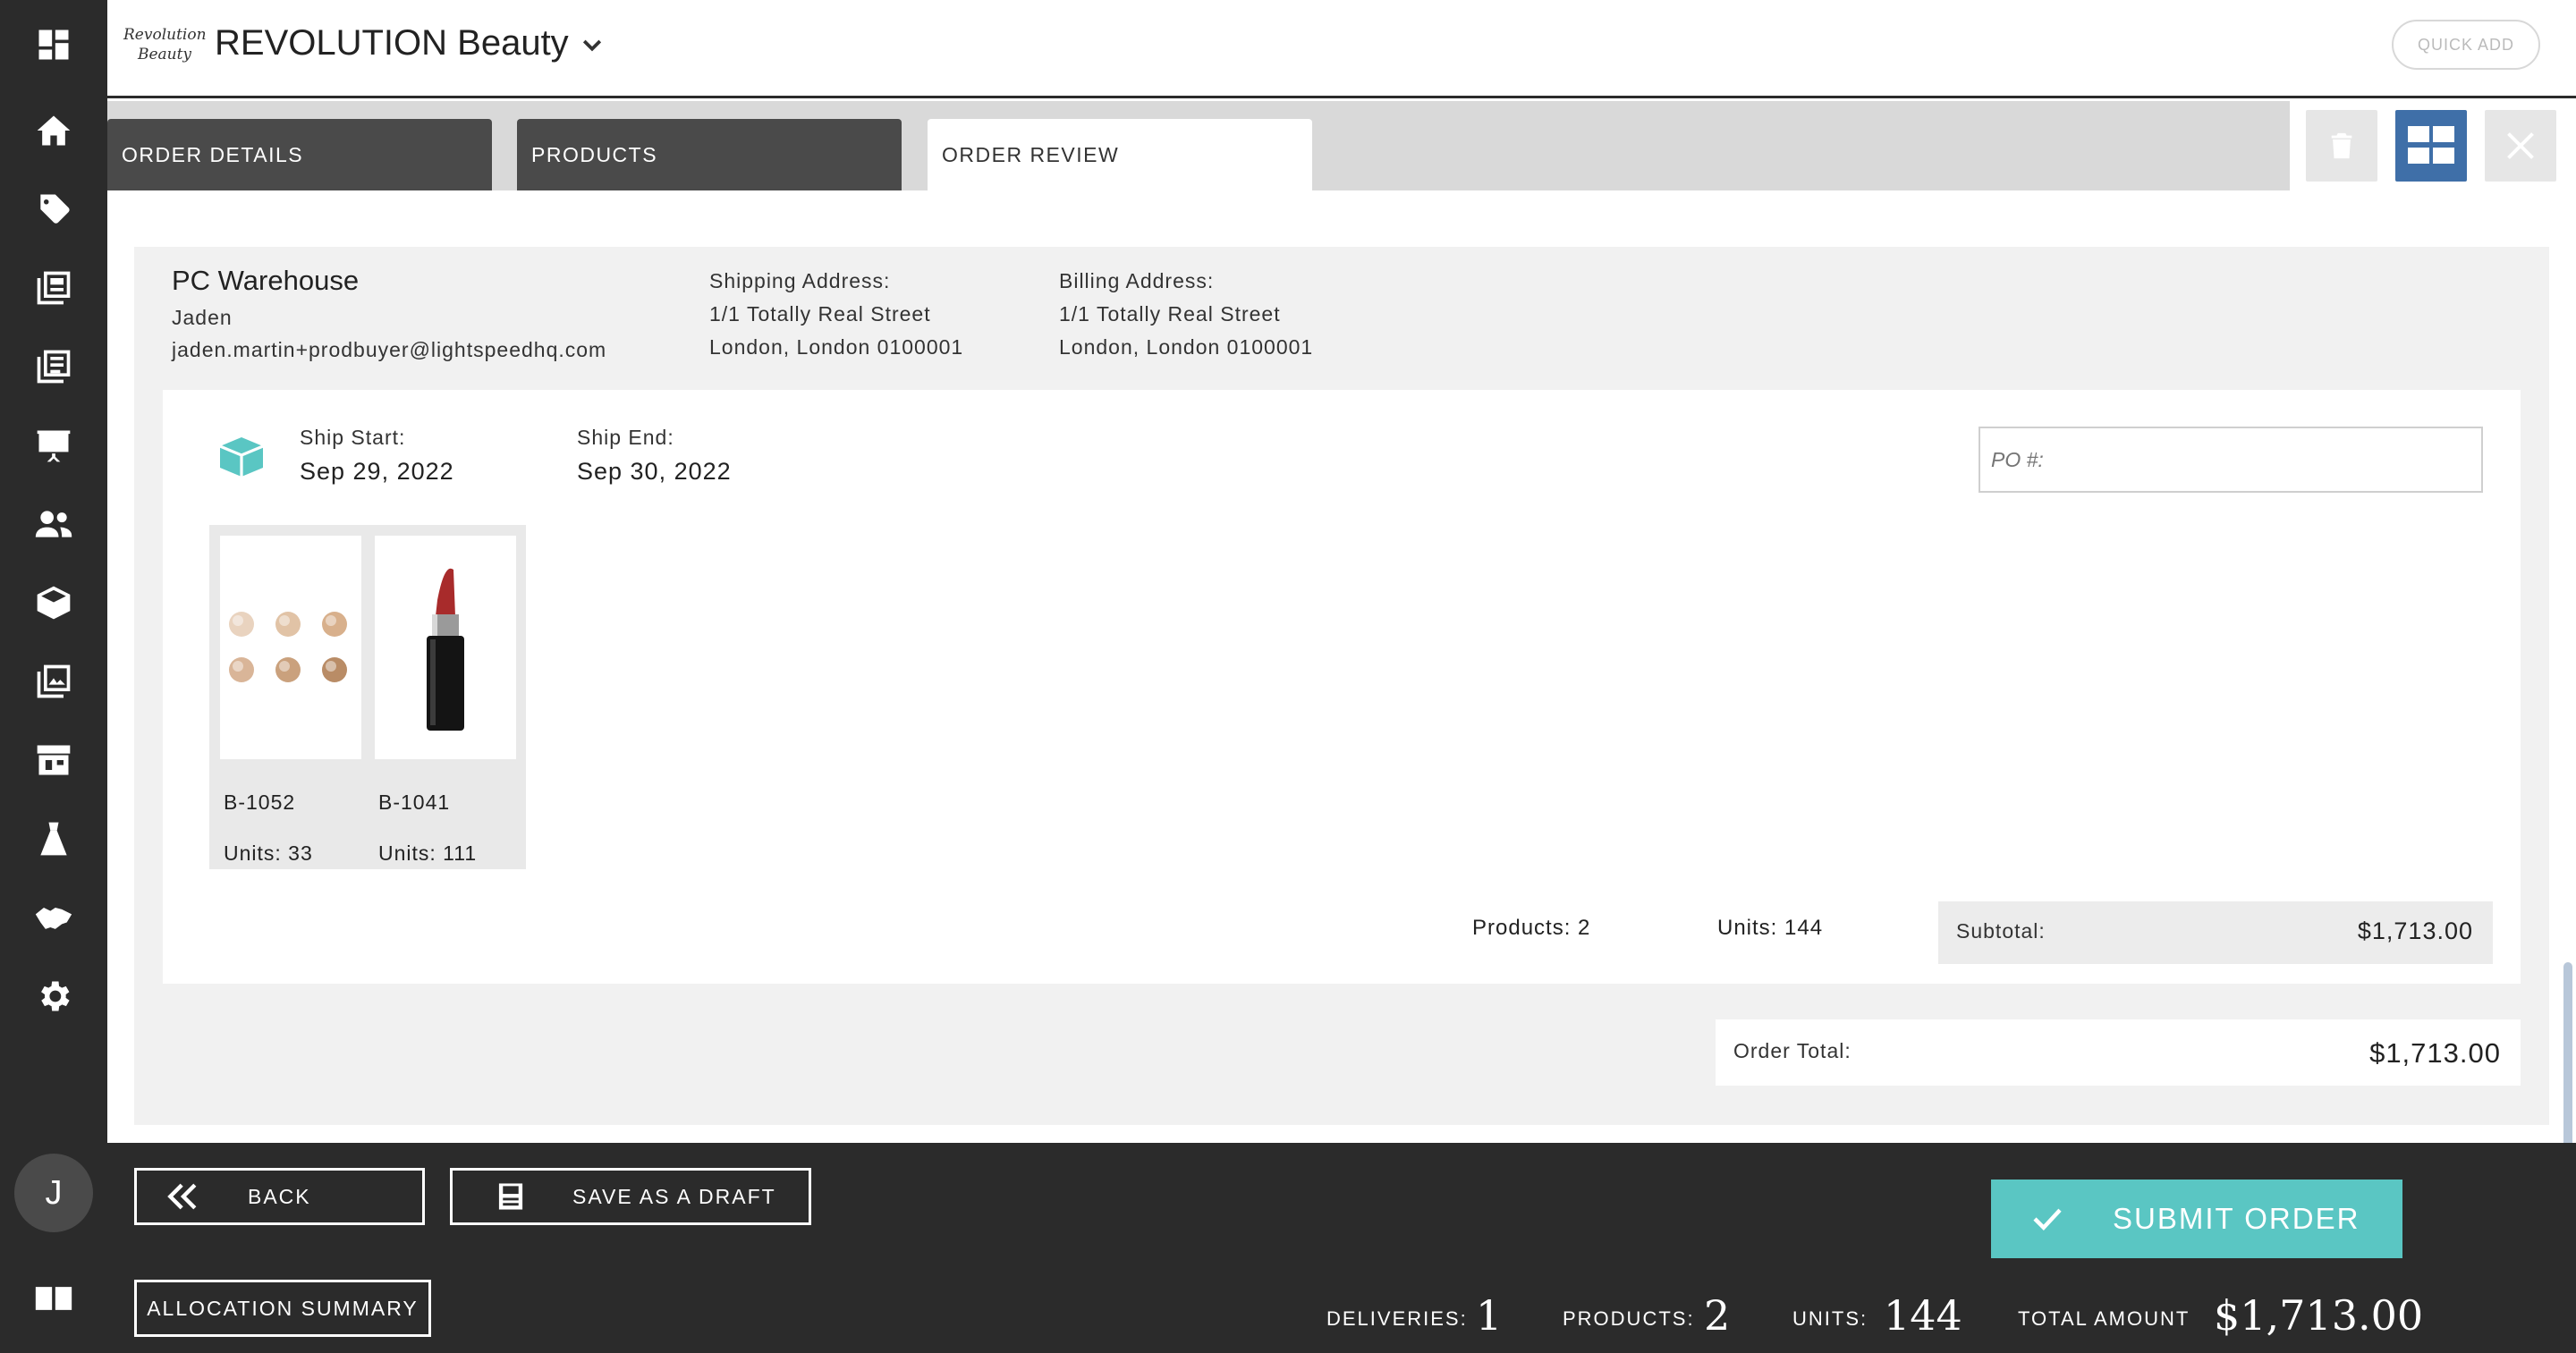 This screenshot has width=2576, height=1353. I want to click on subtotal-box: Subtotal: $1,713.00, so click(2215, 932).